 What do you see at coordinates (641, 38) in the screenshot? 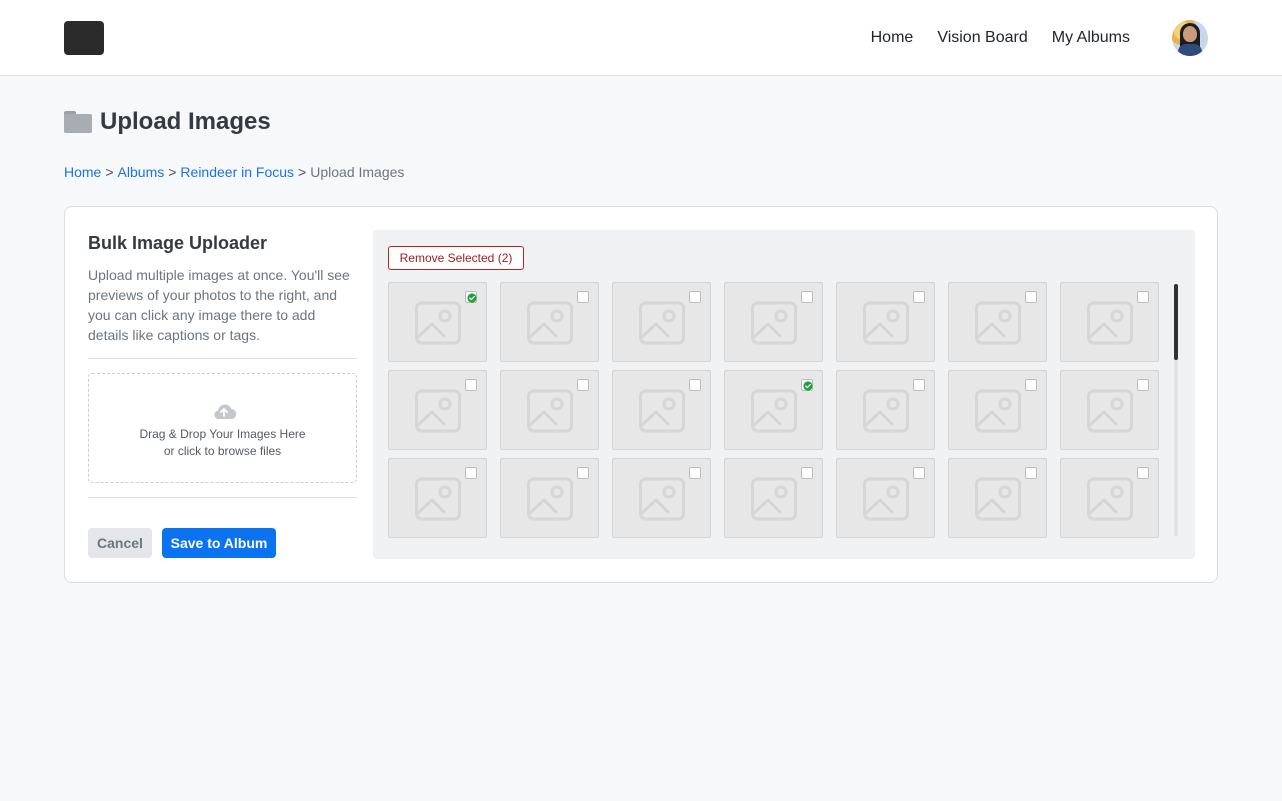
I see `top-navbar: Home Vision Board My Albums` at bounding box center [641, 38].